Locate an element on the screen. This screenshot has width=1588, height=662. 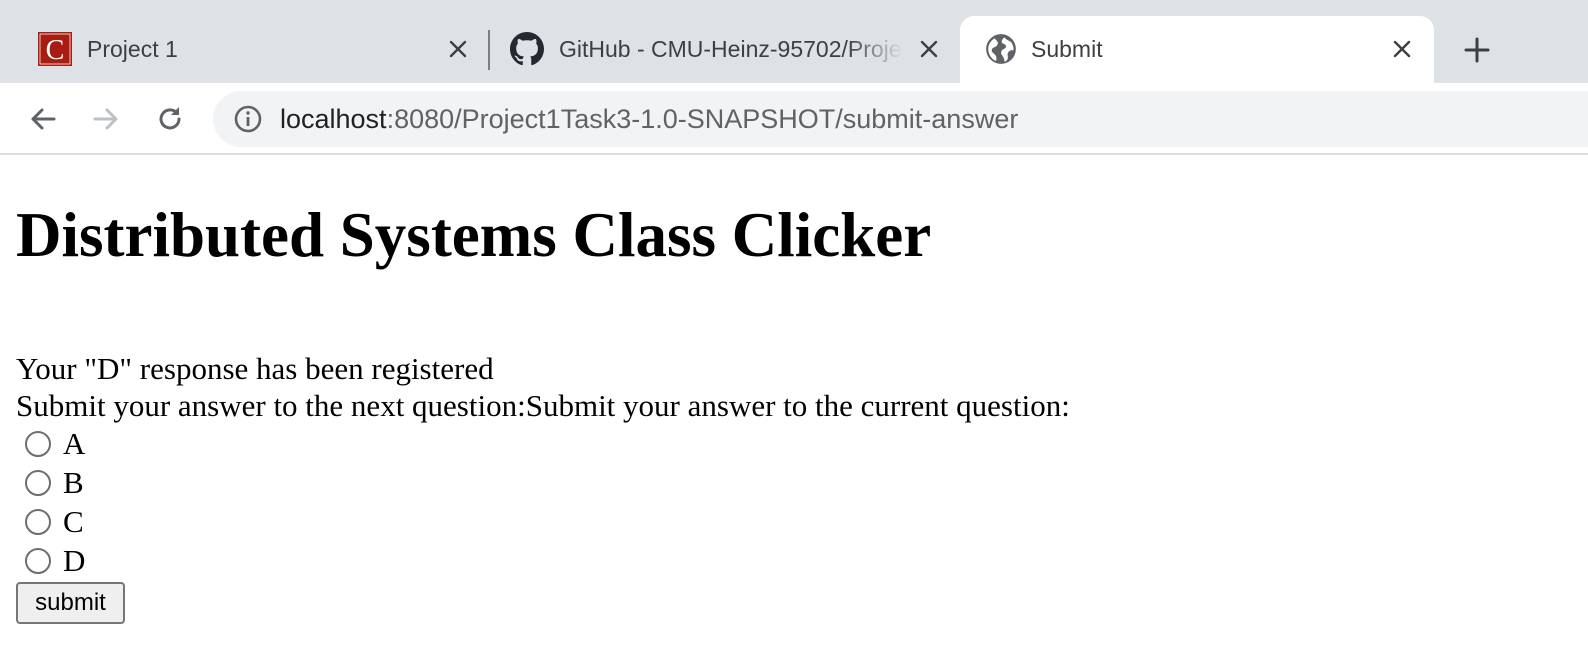
reload-icon is located at coordinates (170, 118).